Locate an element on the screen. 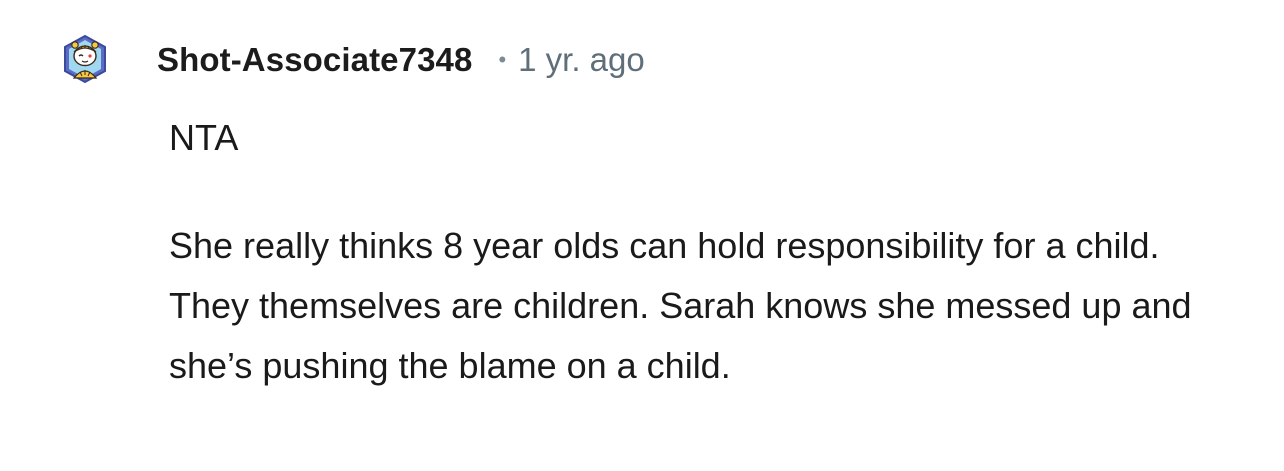 The width and height of the screenshot is (1284, 471). user-avatar is located at coordinates (85, 59).